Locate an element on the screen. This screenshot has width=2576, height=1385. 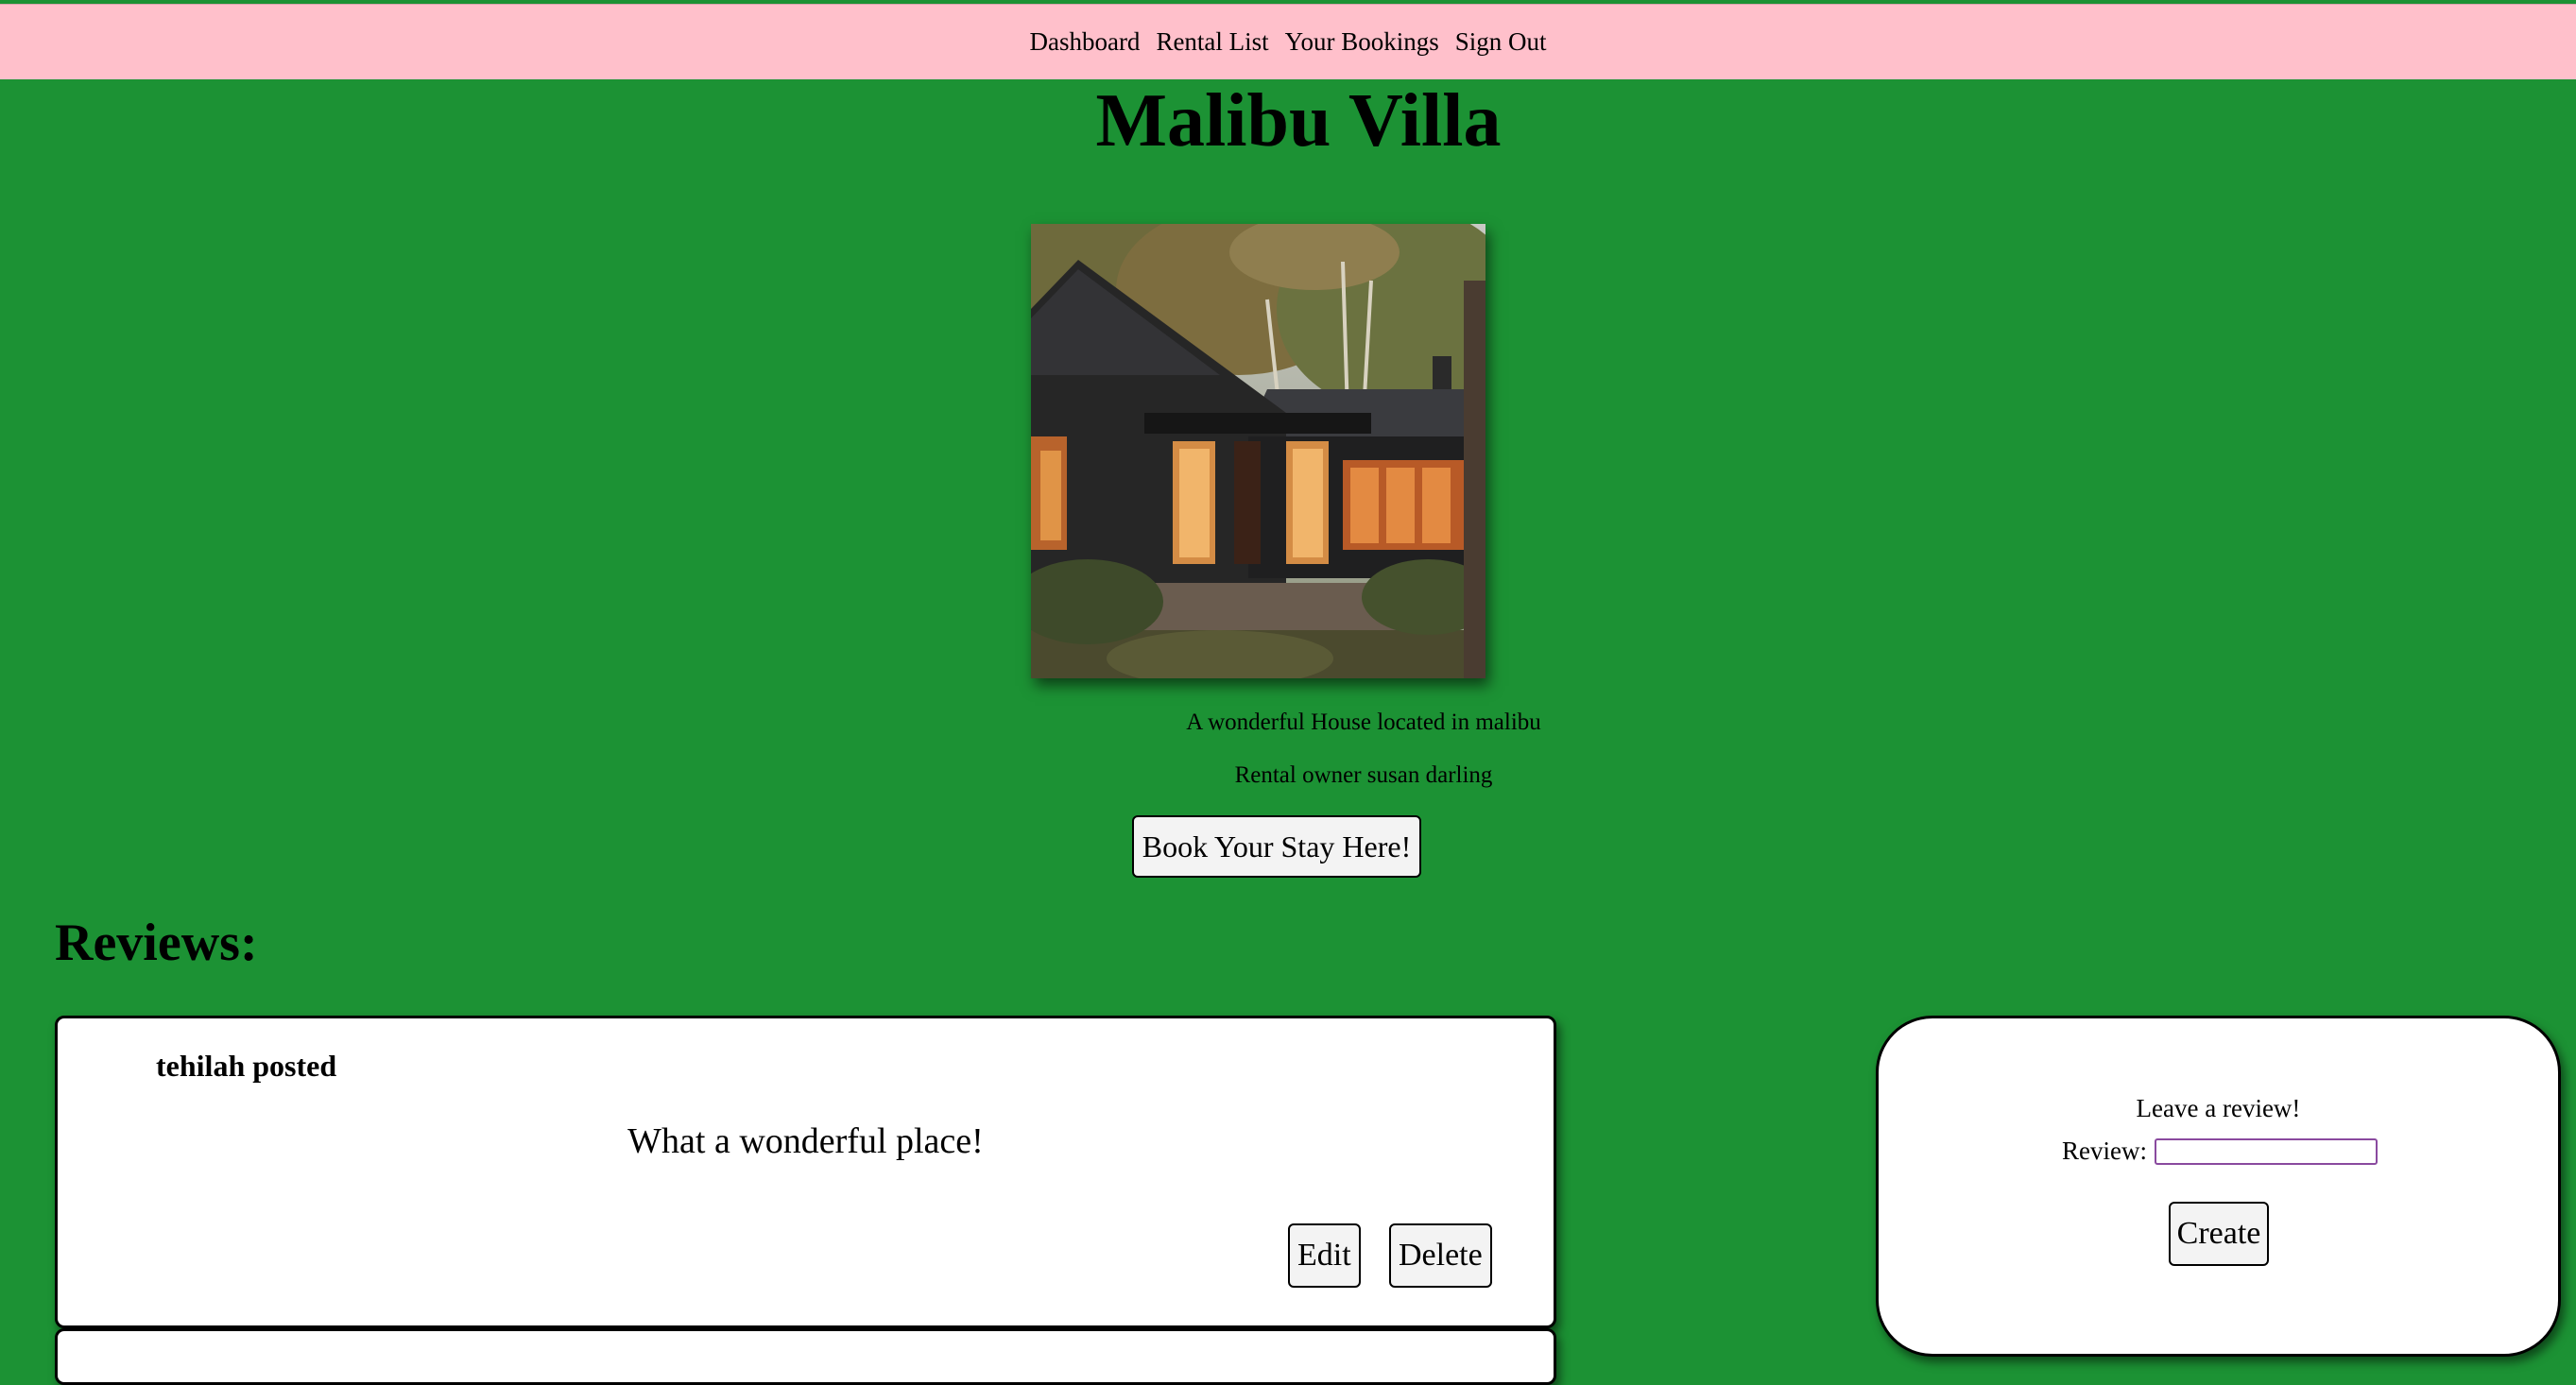
rental-photo is located at coordinates (1258, 451).